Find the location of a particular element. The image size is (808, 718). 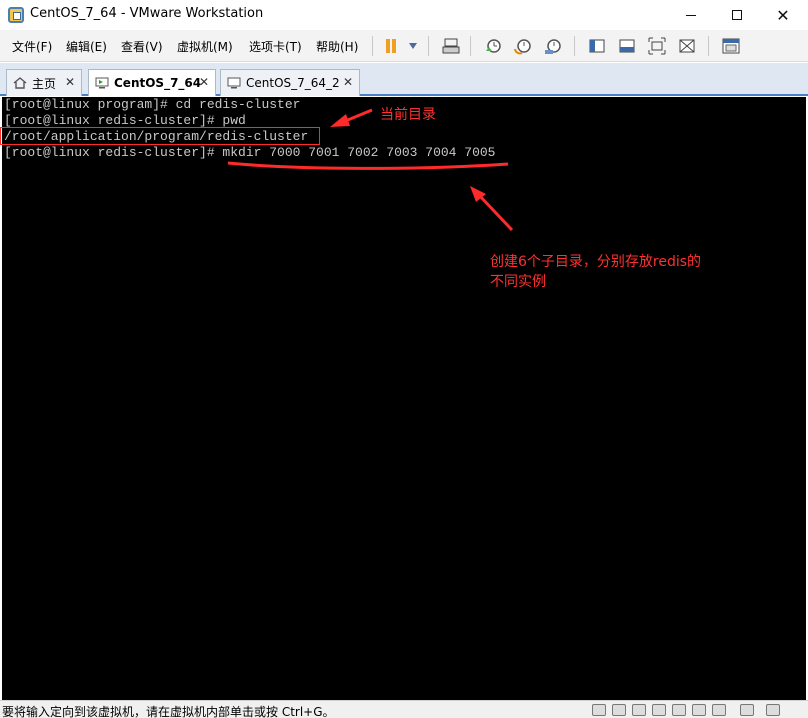

menu-toolbar: 文件(F) 编辑(E) 查看(V) 虚拟机(M) 选项卡(T) 帮助(H) is located at coordinates (404, 46).